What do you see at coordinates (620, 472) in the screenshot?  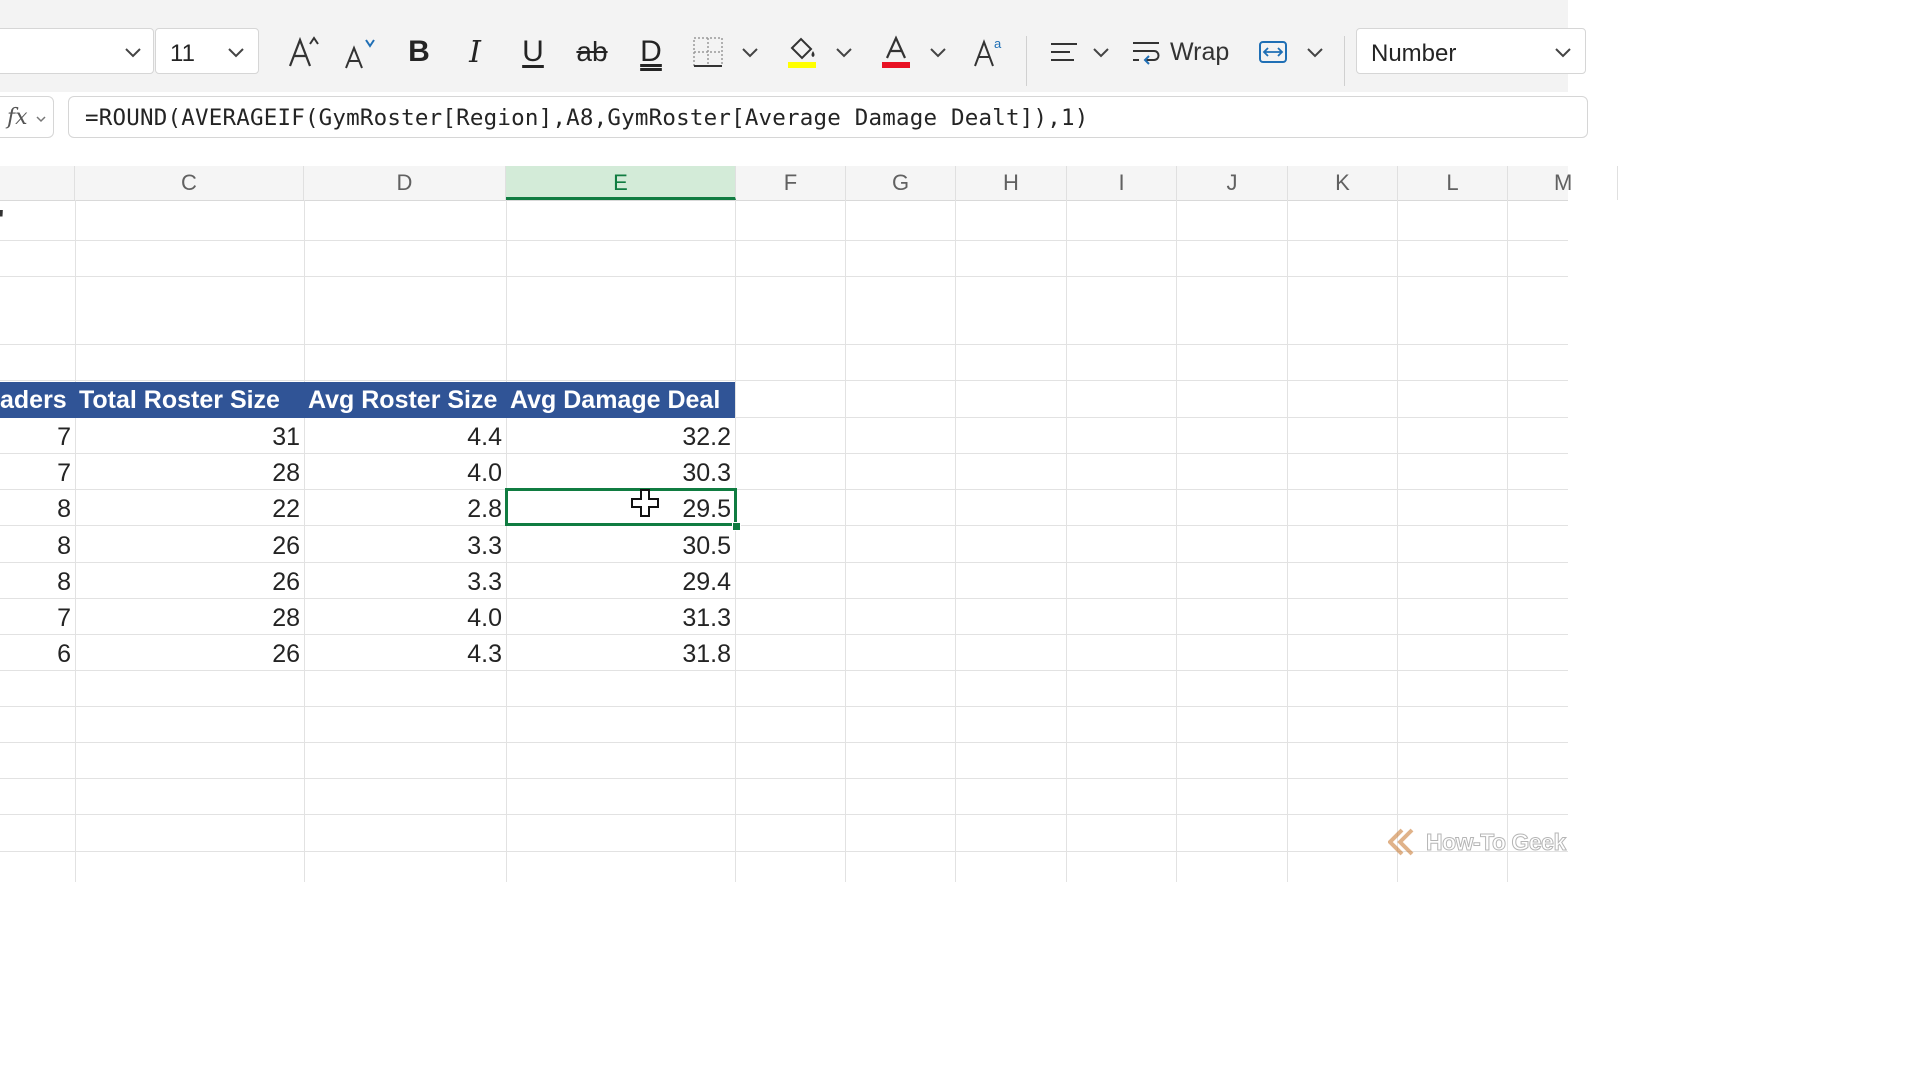 I see `table-cell: 30.3` at bounding box center [620, 472].